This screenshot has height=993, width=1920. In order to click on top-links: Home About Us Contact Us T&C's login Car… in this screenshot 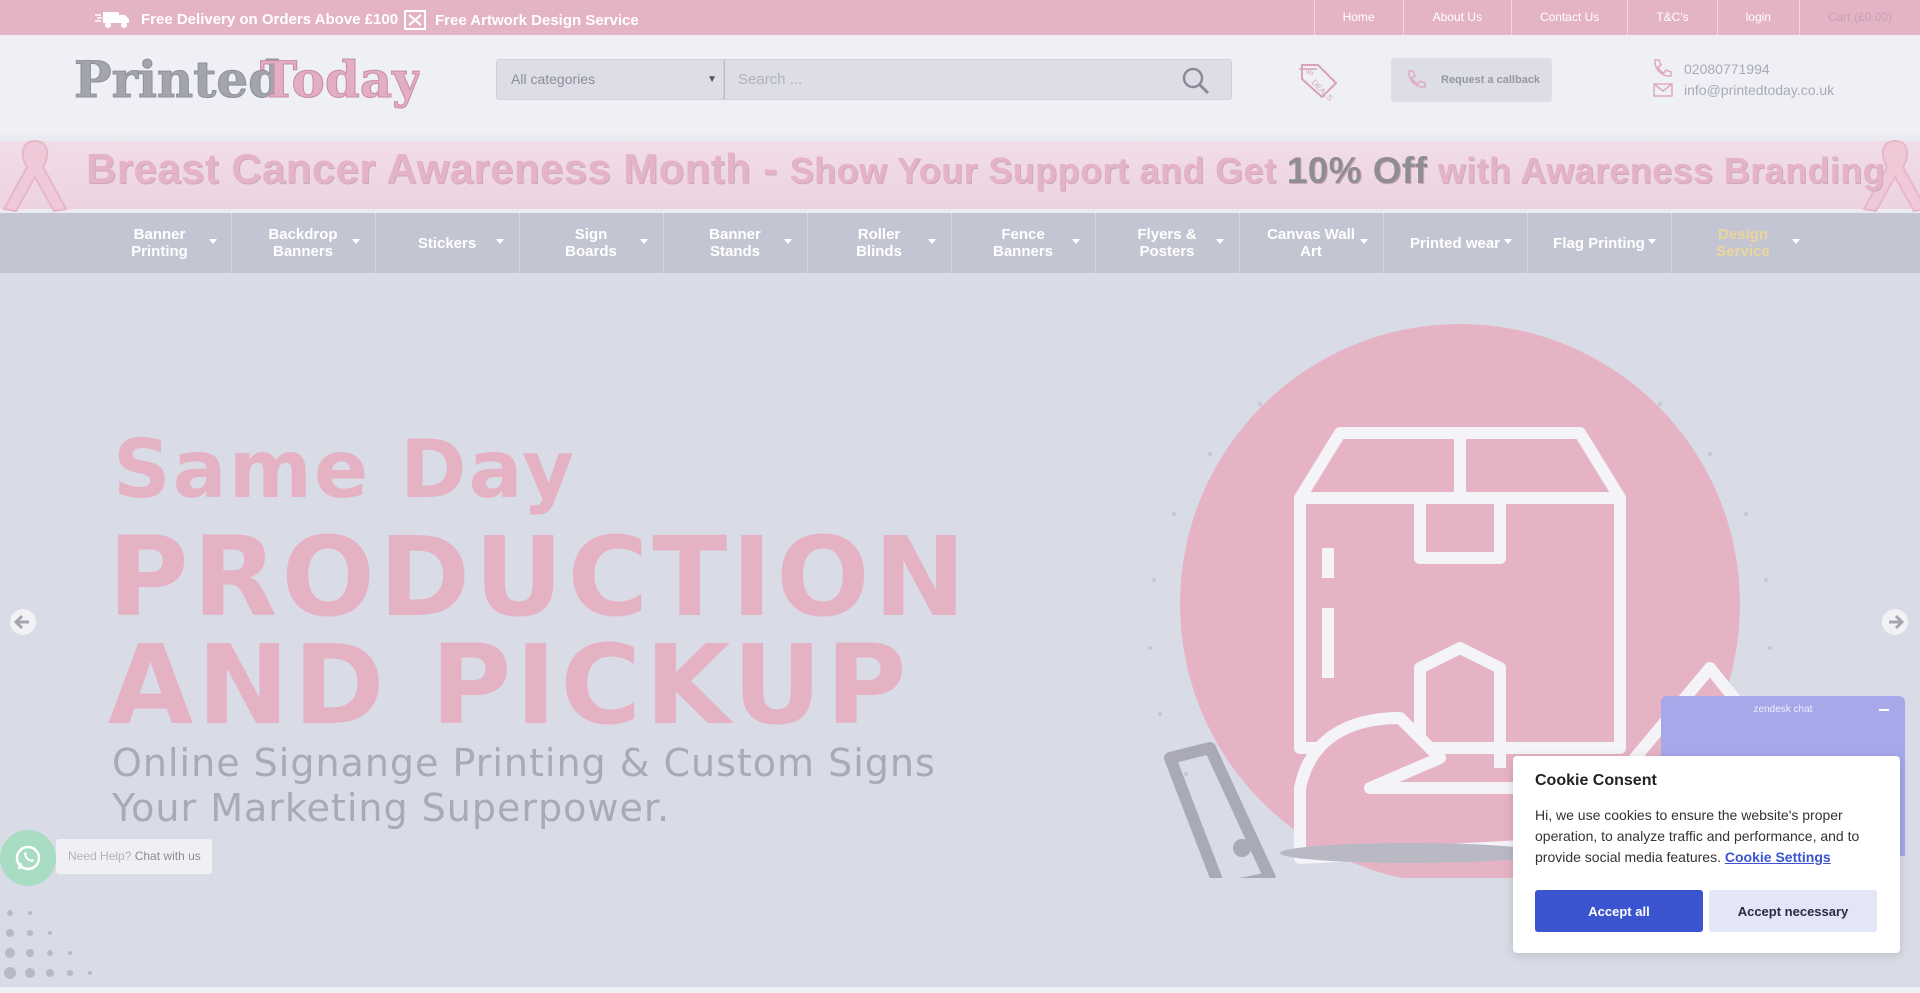, I will do `click(1616, 17)`.